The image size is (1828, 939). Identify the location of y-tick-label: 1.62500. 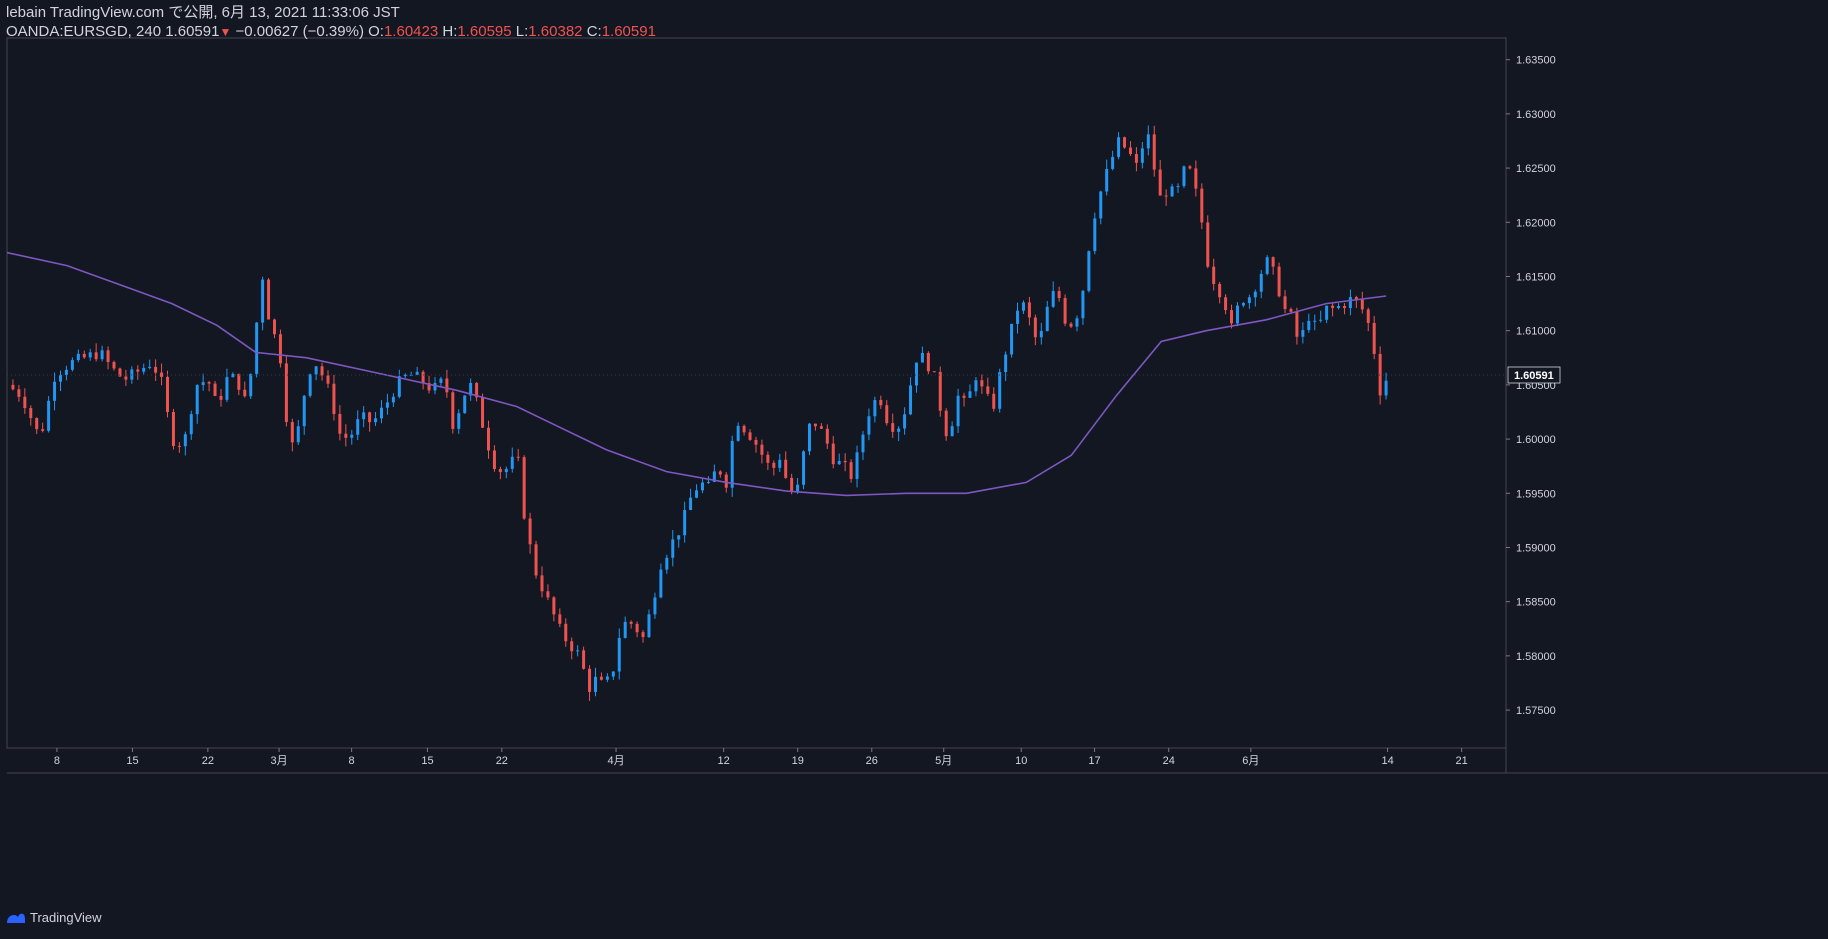
(1536, 169).